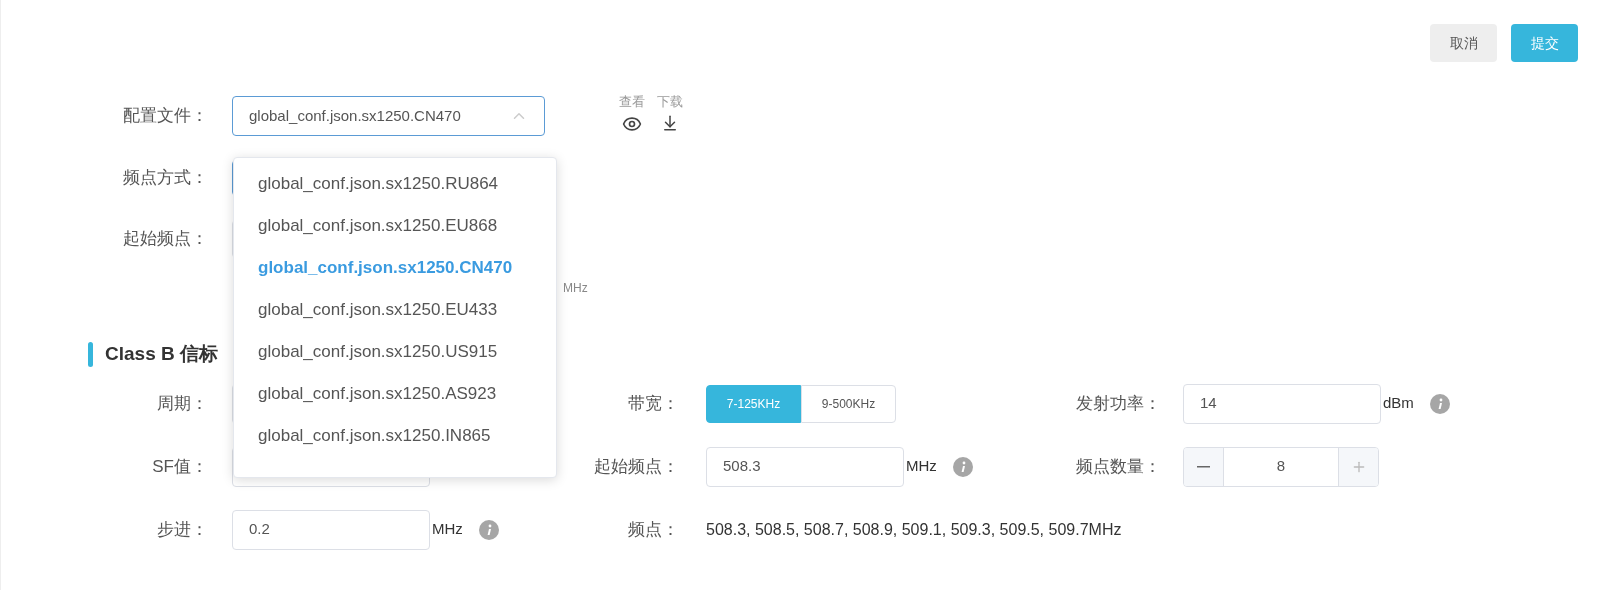 This screenshot has height=590, width=1599. I want to click on field-label: 频点方式：, so click(165, 178).